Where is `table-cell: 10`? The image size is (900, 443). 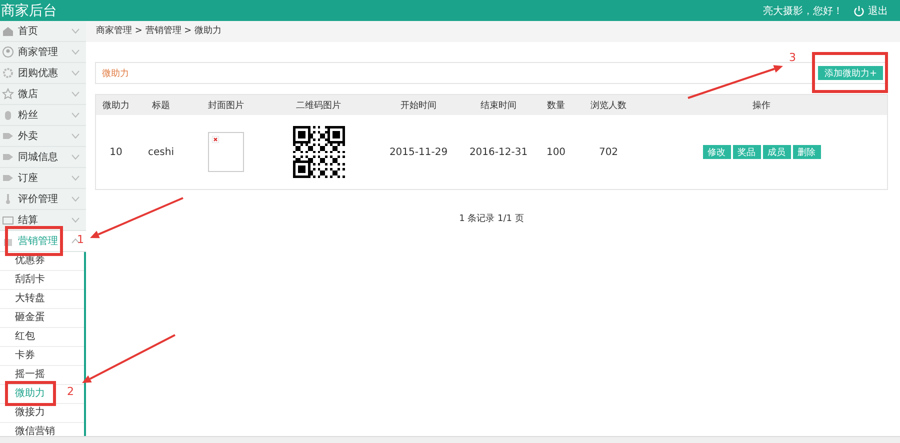 table-cell: 10 is located at coordinates (116, 152).